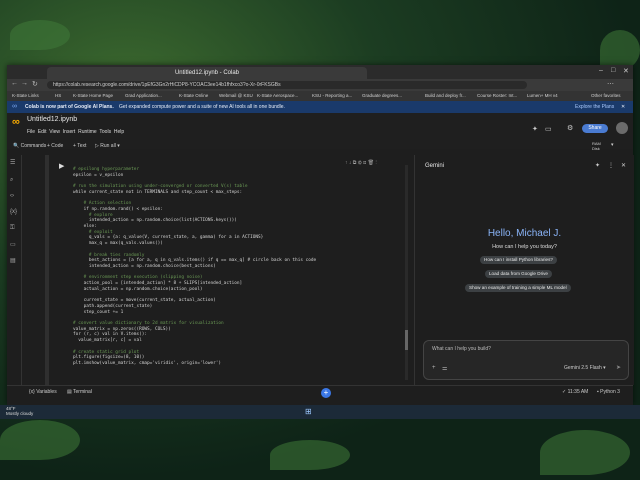  Describe the element at coordinates (608, 392) in the screenshot. I see `runtime-label: ▪ Python 3` at that location.